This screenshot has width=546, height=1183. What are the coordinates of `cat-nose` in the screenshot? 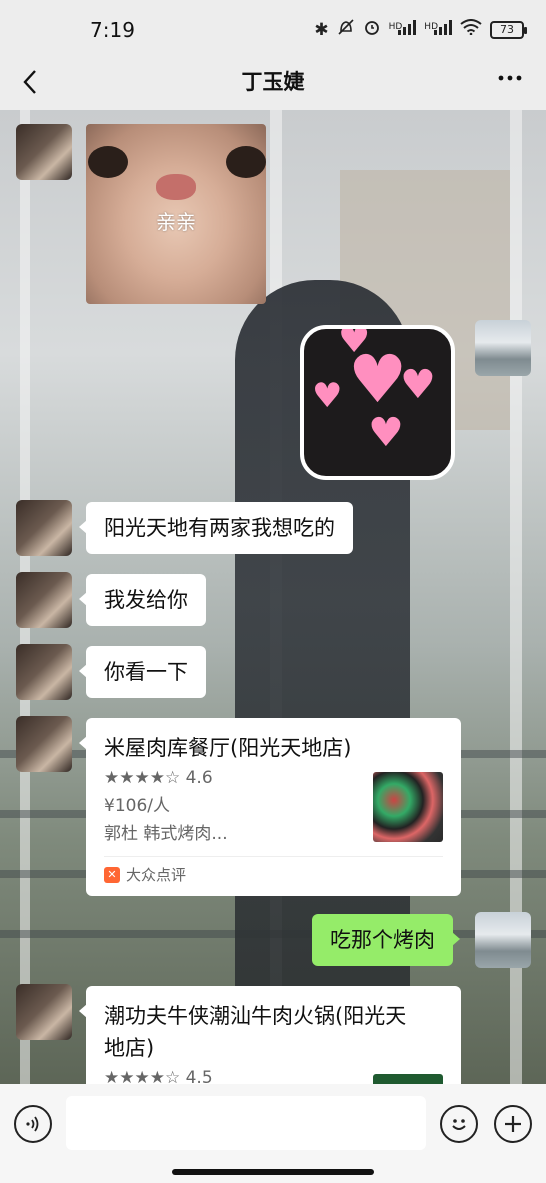 It's located at (176, 187).